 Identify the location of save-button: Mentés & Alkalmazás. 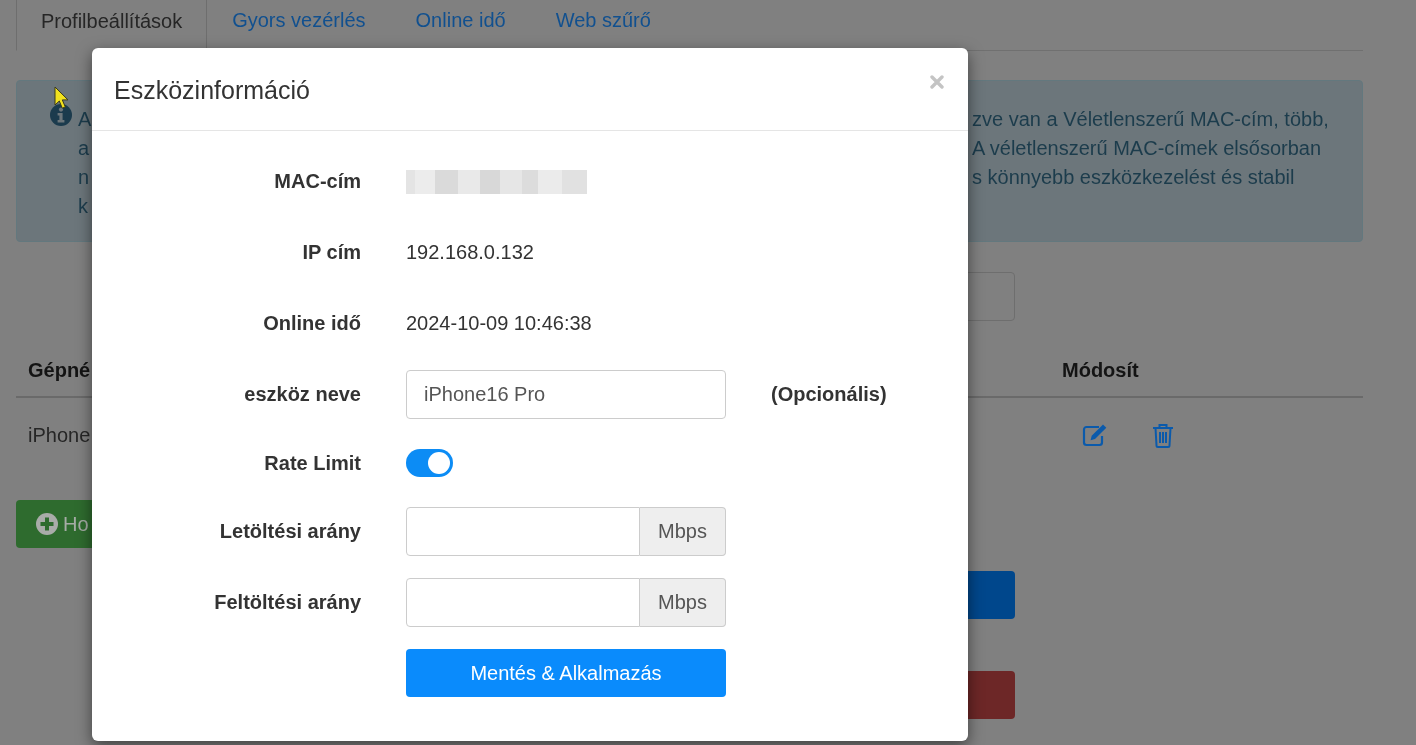
(566, 673).